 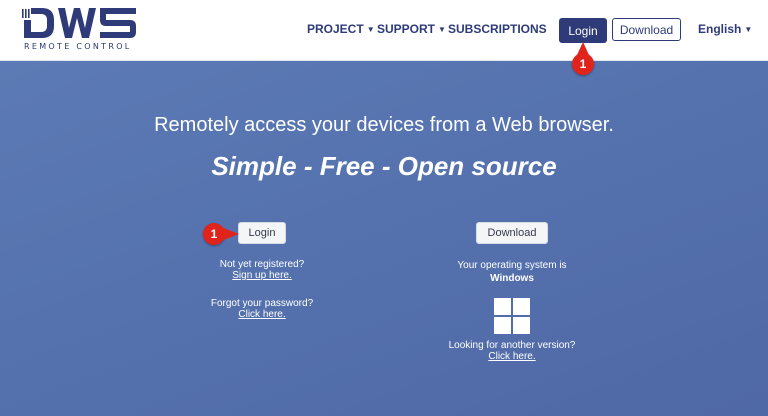 I want to click on nav-subscriptions: SUBSCRIPTIONS, so click(x=497, y=29).